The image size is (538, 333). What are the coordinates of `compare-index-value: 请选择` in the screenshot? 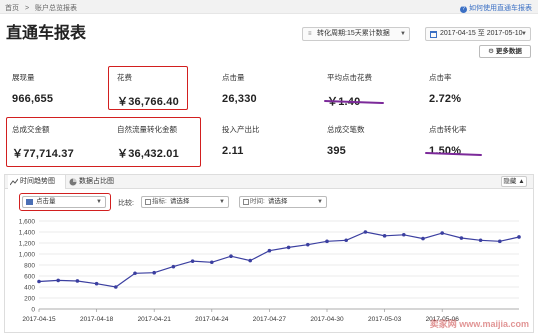 It's located at (179, 201).